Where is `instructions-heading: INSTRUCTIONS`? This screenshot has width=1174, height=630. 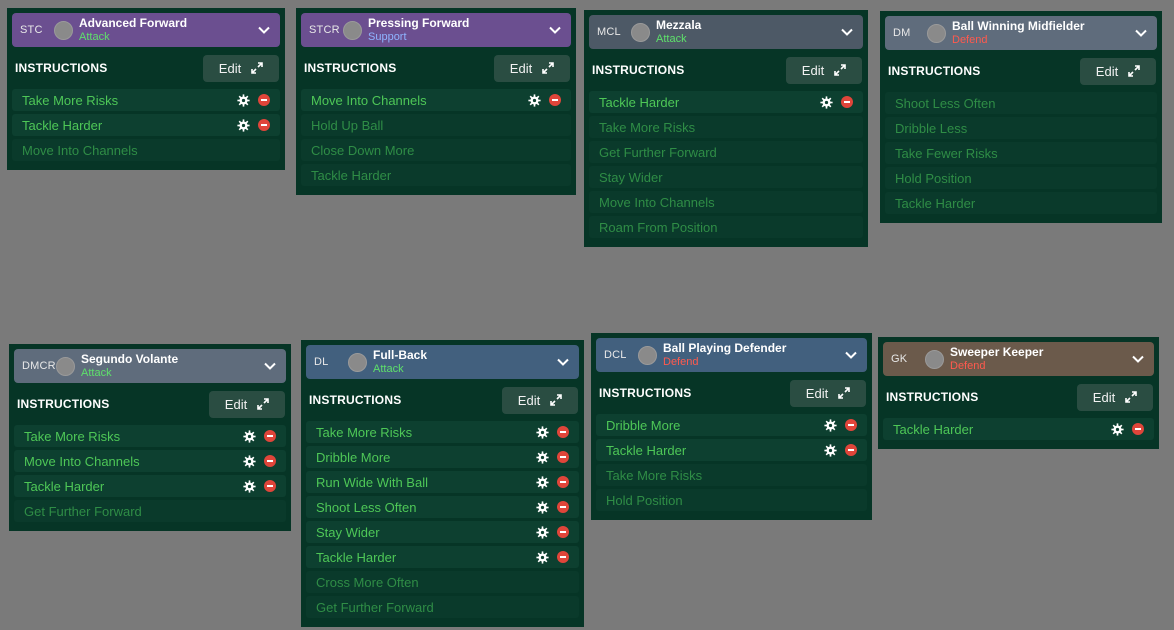 instructions-heading: INSTRUCTIONS is located at coordinates (932, 397).